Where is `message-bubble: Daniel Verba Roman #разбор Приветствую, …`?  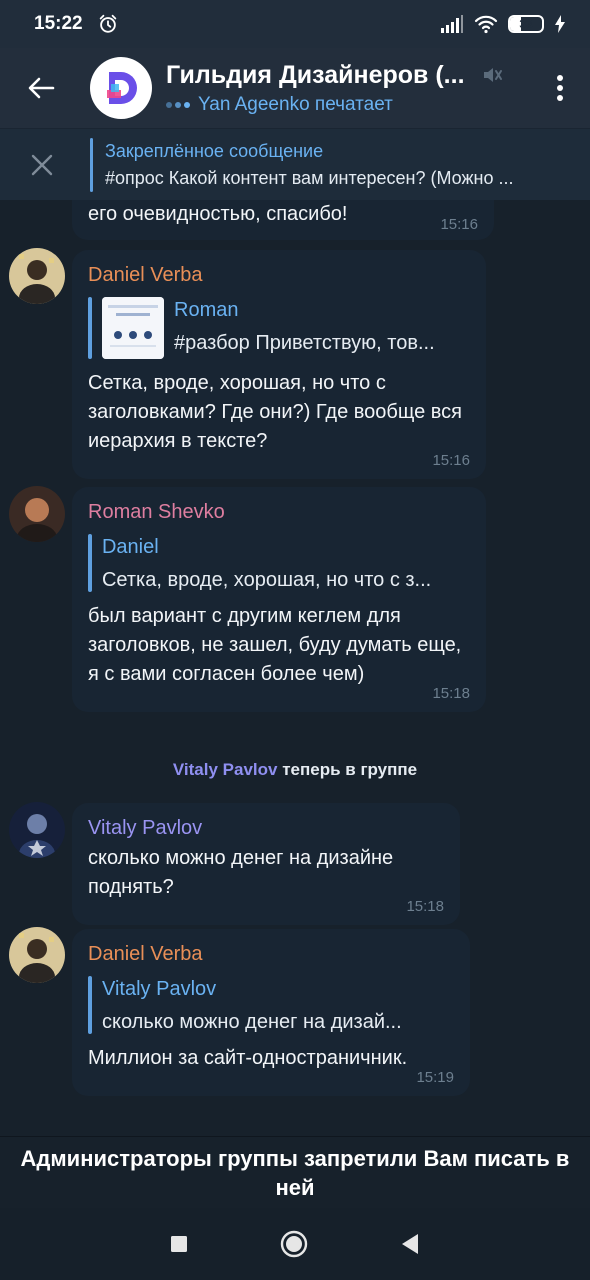
message-bubble: Daniel Verba Roman #разбор Приветствую, … is located at coordinates (279, 364).